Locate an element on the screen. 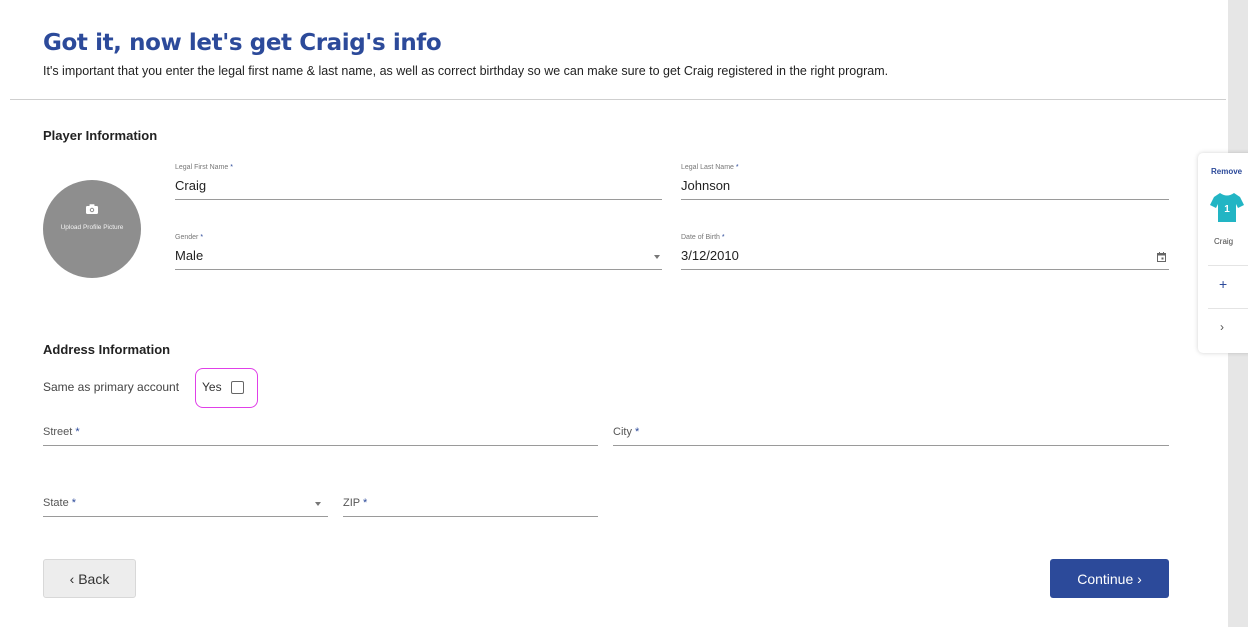 This screenshot has height=627, width=1248. add-player-button: + is located at coordinates (1223, 284).